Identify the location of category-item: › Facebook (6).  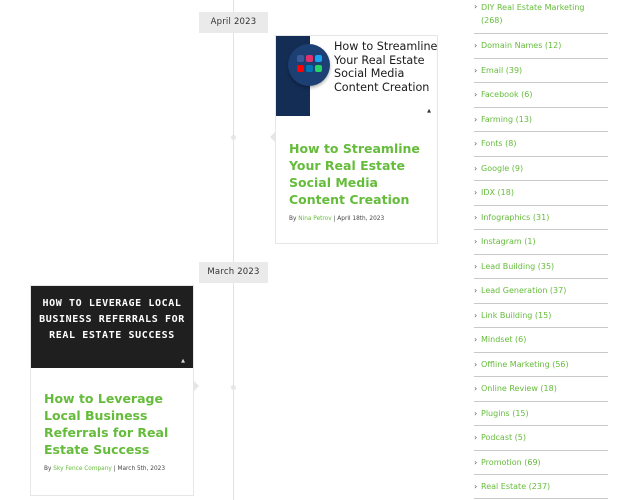
(541, 95).